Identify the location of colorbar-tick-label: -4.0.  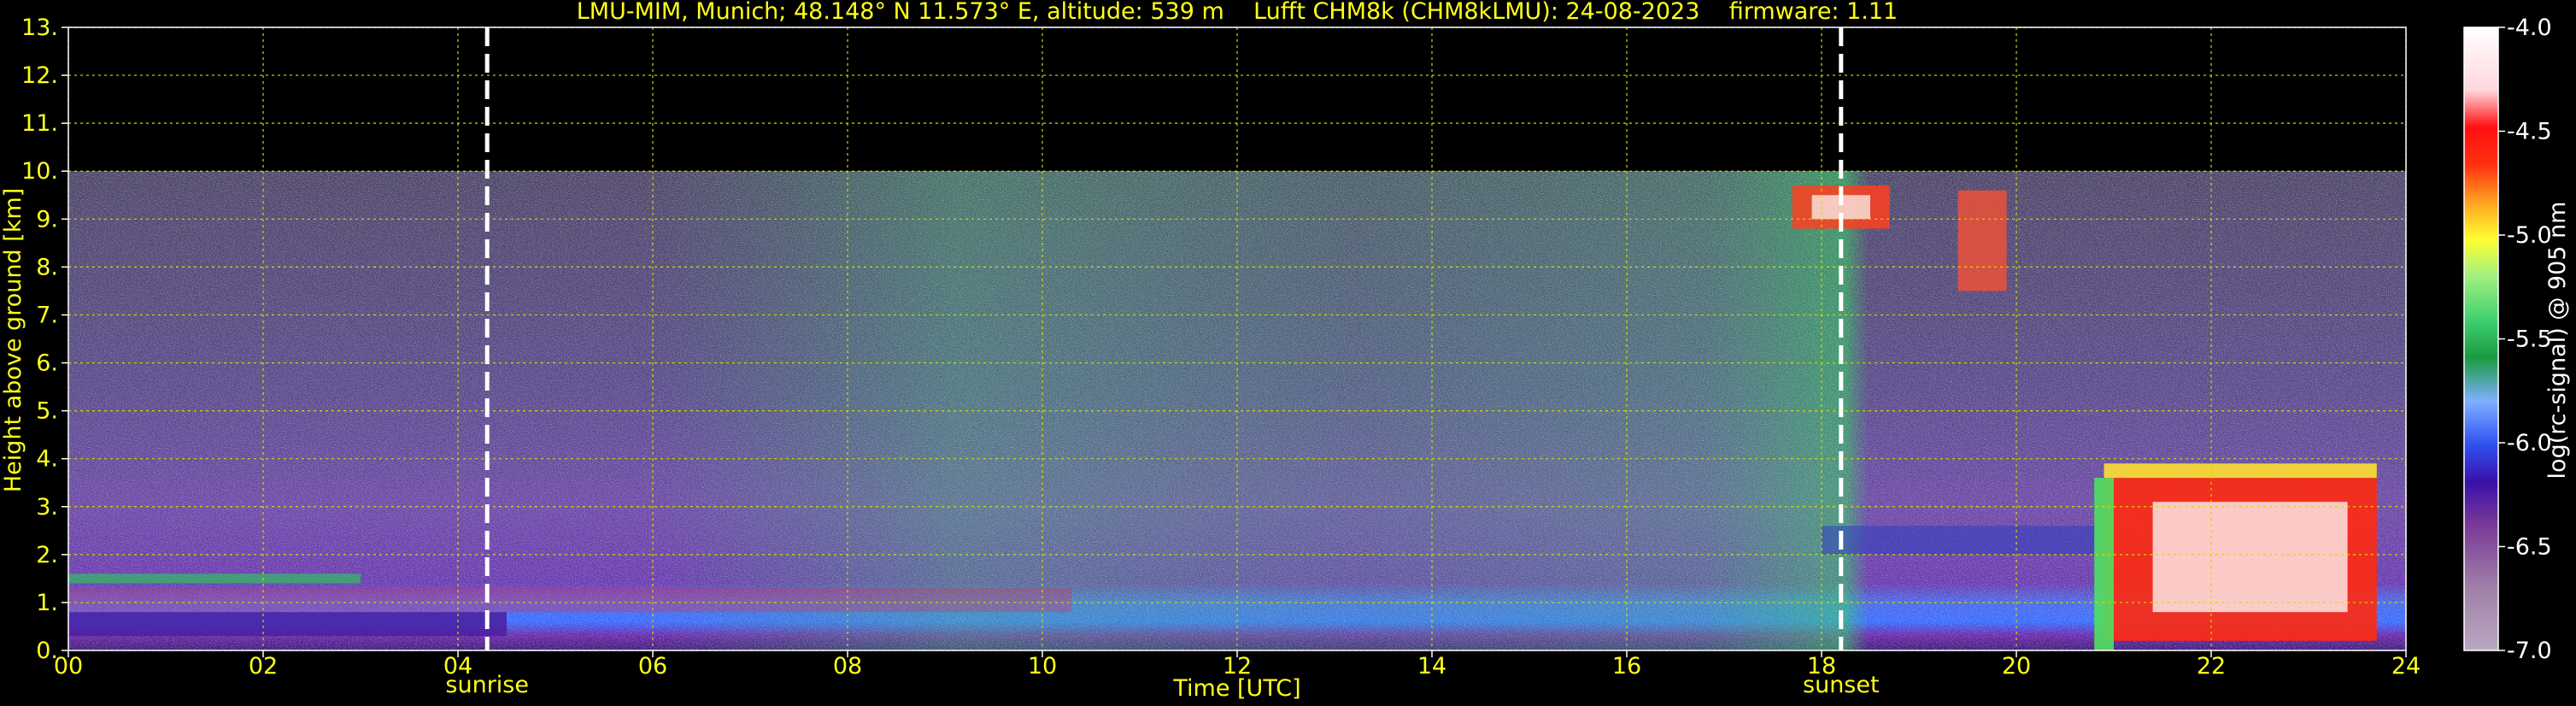
(2529, 28).